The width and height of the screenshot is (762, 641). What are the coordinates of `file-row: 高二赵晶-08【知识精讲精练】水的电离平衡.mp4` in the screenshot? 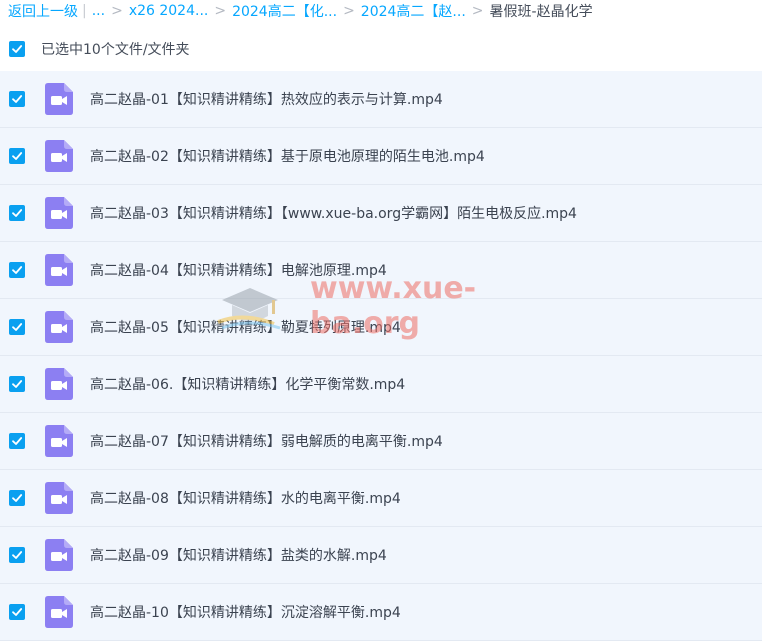 It's located at (381, 498).